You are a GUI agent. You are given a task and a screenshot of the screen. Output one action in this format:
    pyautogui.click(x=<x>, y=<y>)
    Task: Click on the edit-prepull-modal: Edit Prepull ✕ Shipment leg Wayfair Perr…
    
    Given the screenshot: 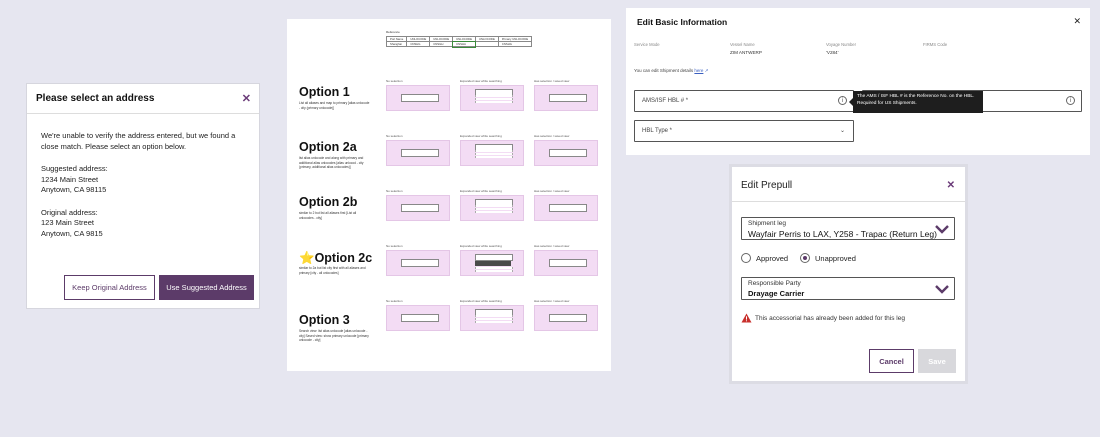 What is the action you would take?
    pyautogui.click(x=848, y=274)
    